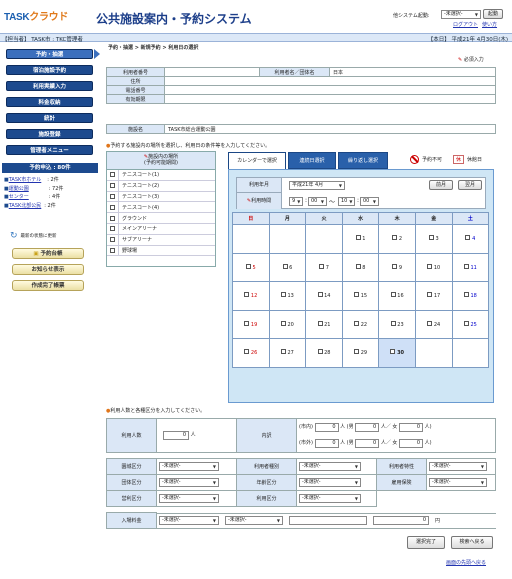 Image resolution: width=512 pixels, height=579 pixels. I want to click on purpose-select: -未選択- ▼, so click(330, 498).